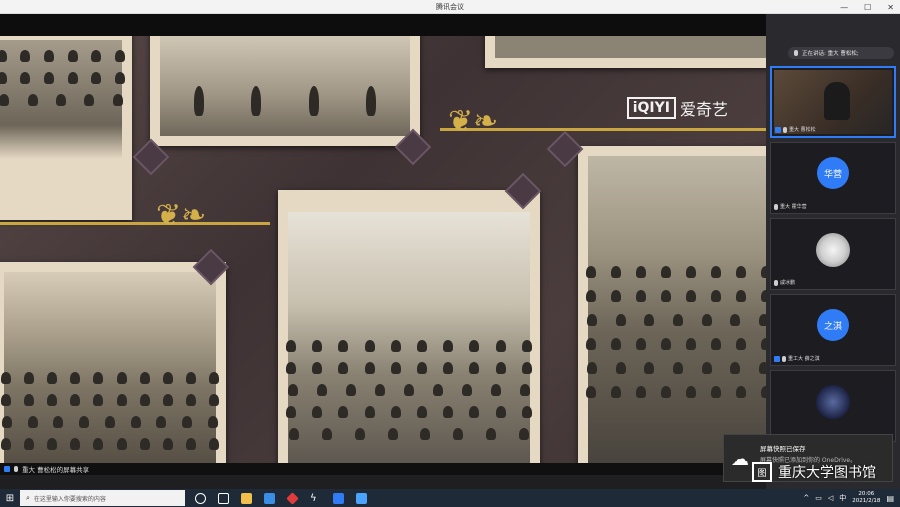 Image resolution: width=900 pixels, height=507 pixels. I want to click on speaking-label: 正在讲话: 重大 曹松松;, so click(830, 54).